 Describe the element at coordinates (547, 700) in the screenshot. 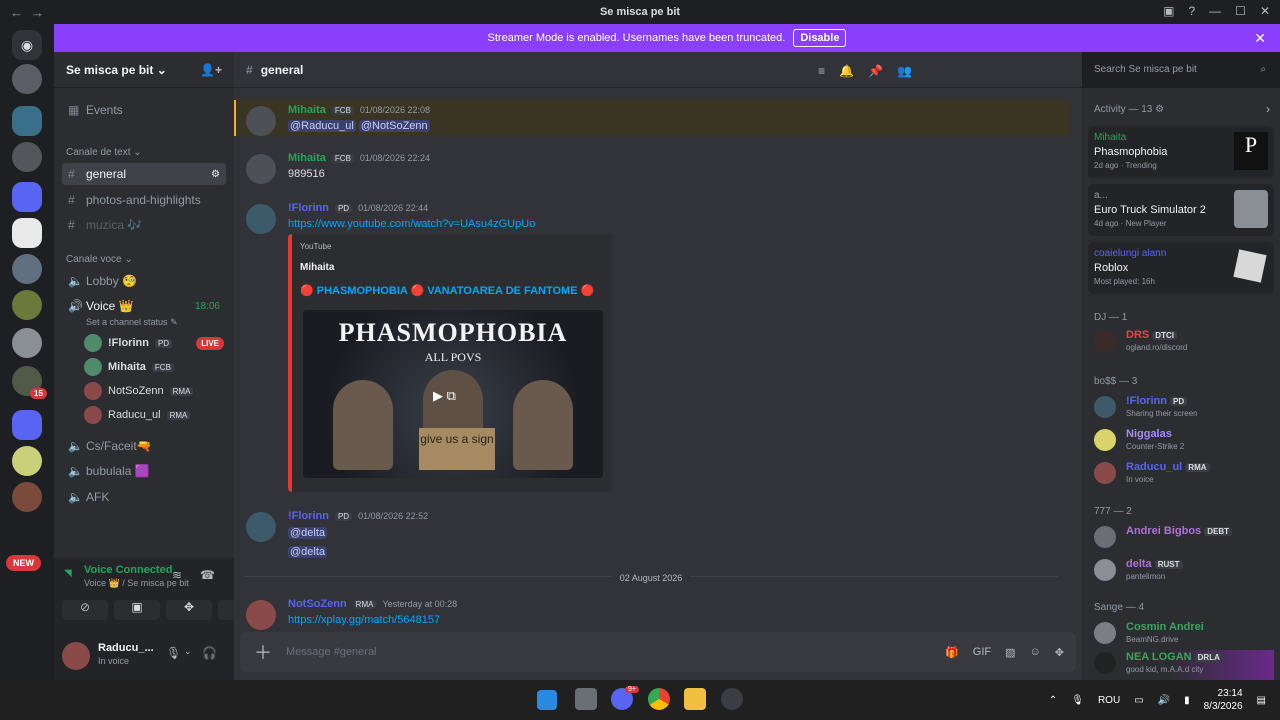

I see `start-icon` at that location.